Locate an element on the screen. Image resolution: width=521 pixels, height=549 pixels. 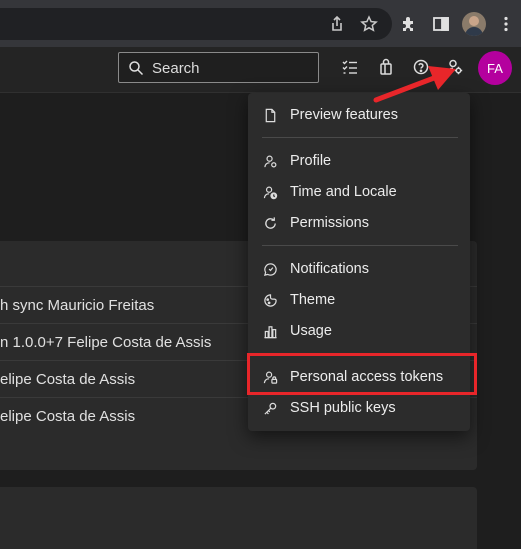
profile-icon is located at coordinates (270, 161).